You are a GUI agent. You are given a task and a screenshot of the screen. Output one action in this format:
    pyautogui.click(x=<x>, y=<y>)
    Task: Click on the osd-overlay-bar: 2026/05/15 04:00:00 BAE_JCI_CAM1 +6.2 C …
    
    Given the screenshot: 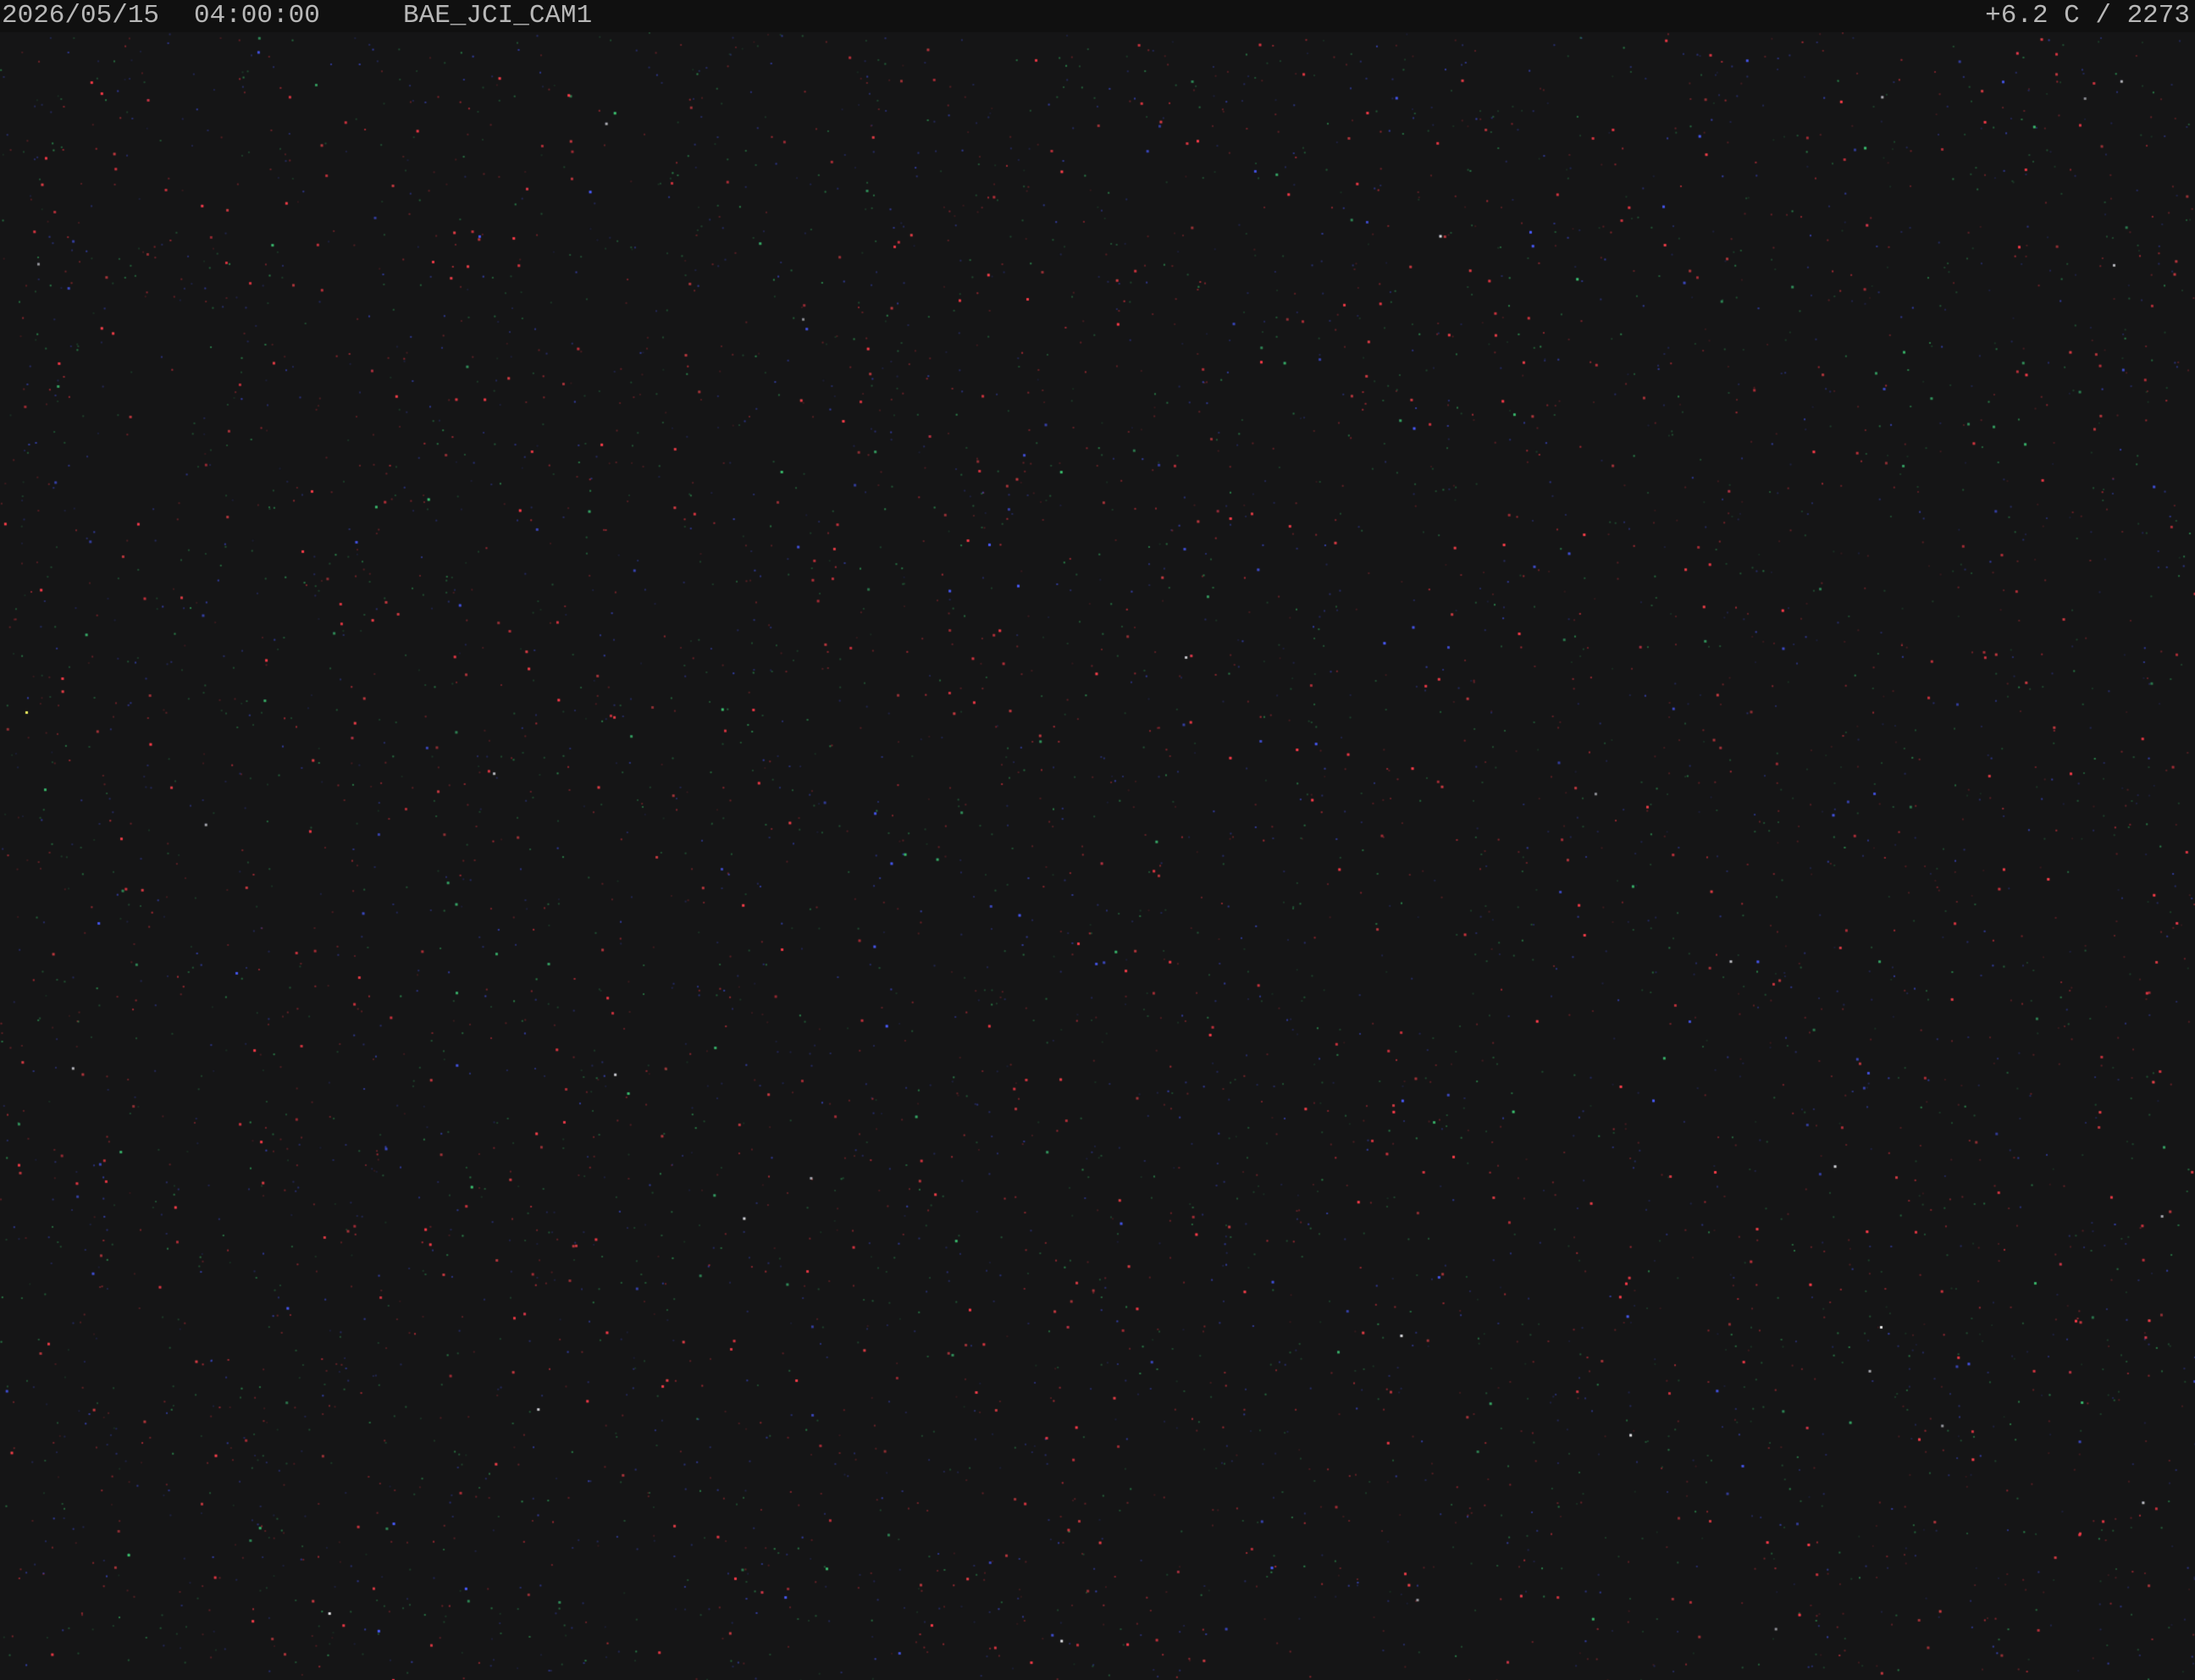 What is the action you would take?
    pyautogui.click(x=1097, y=16)
    